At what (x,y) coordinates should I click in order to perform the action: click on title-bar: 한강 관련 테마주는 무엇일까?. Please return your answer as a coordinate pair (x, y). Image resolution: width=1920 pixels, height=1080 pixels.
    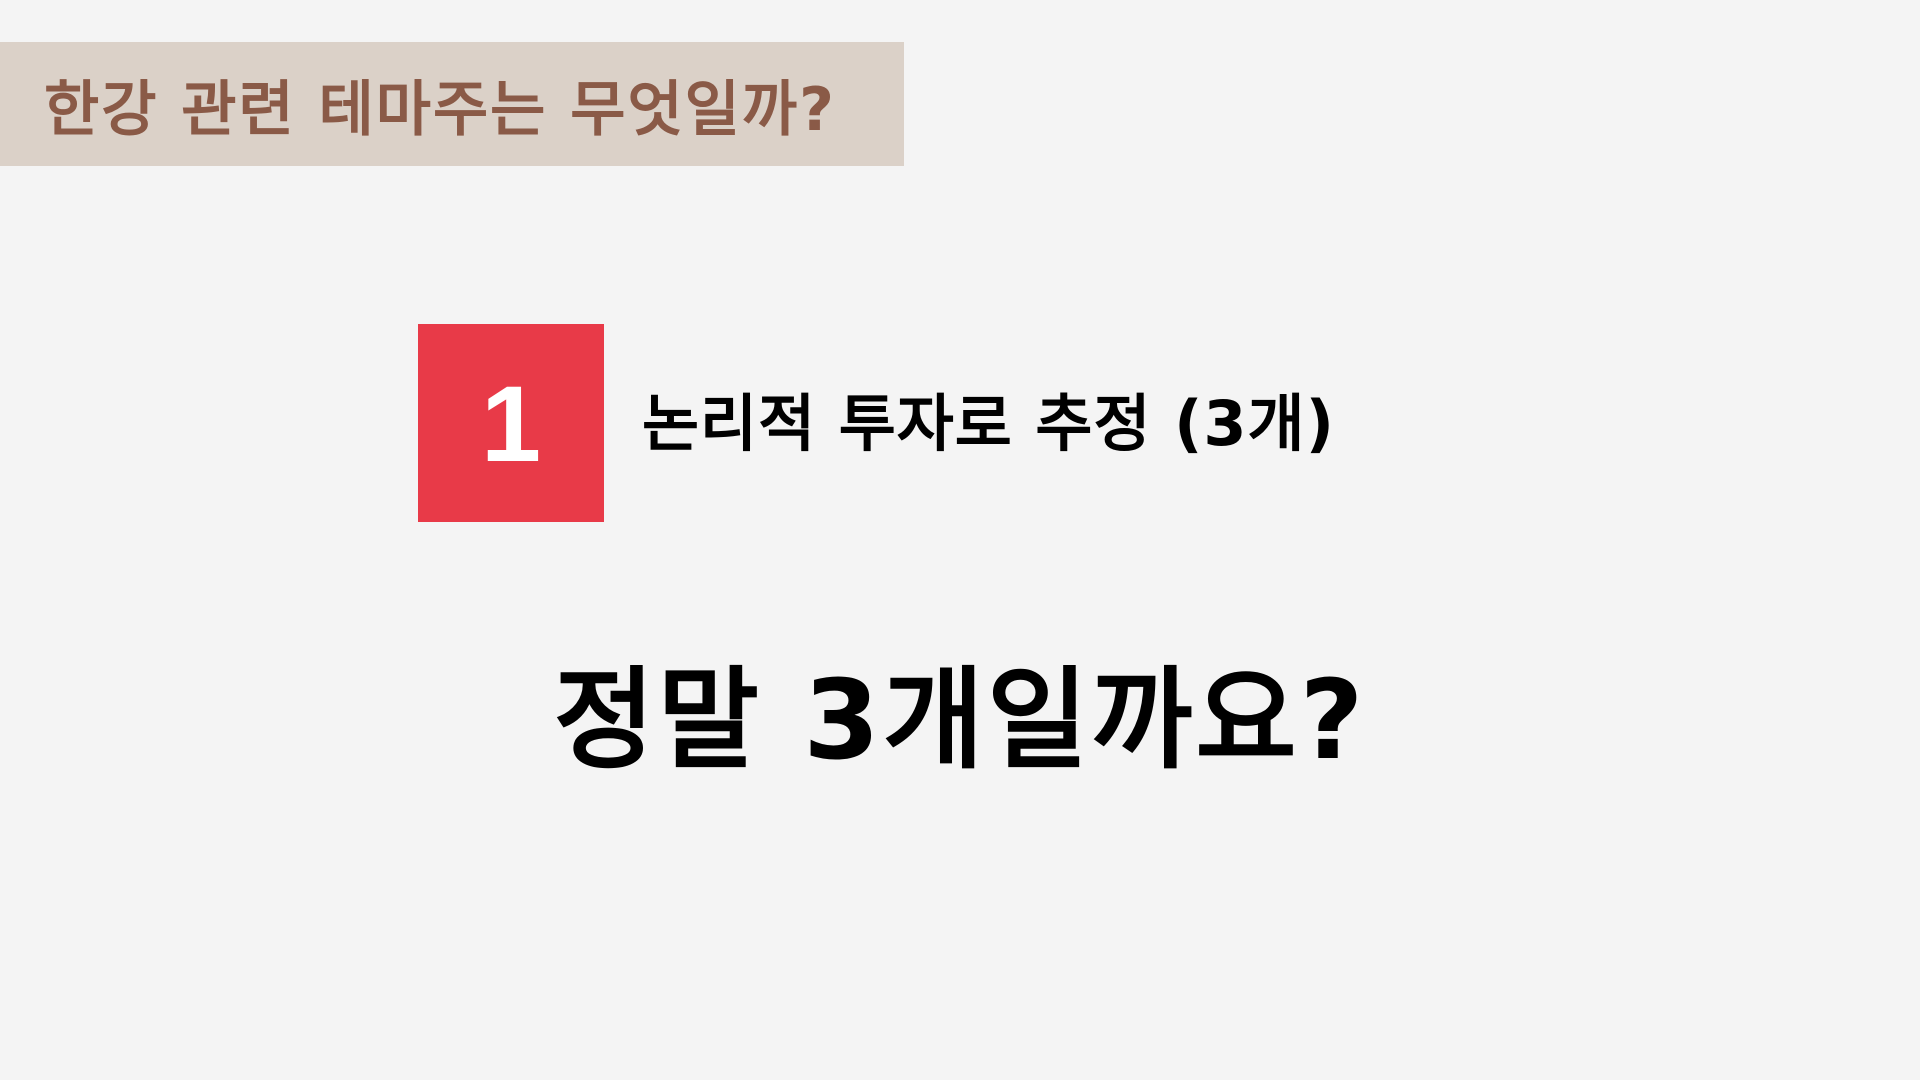
    Looking at the image, I should click on (452, 104).